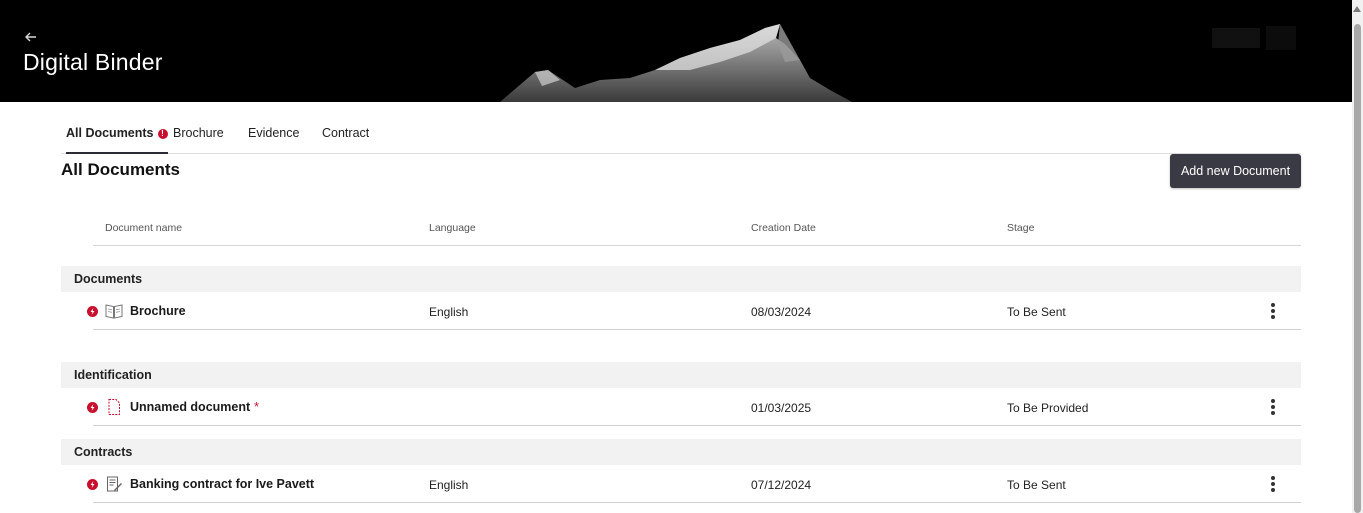  I want to click on alert-badge-icon: !, so click(162, 134).